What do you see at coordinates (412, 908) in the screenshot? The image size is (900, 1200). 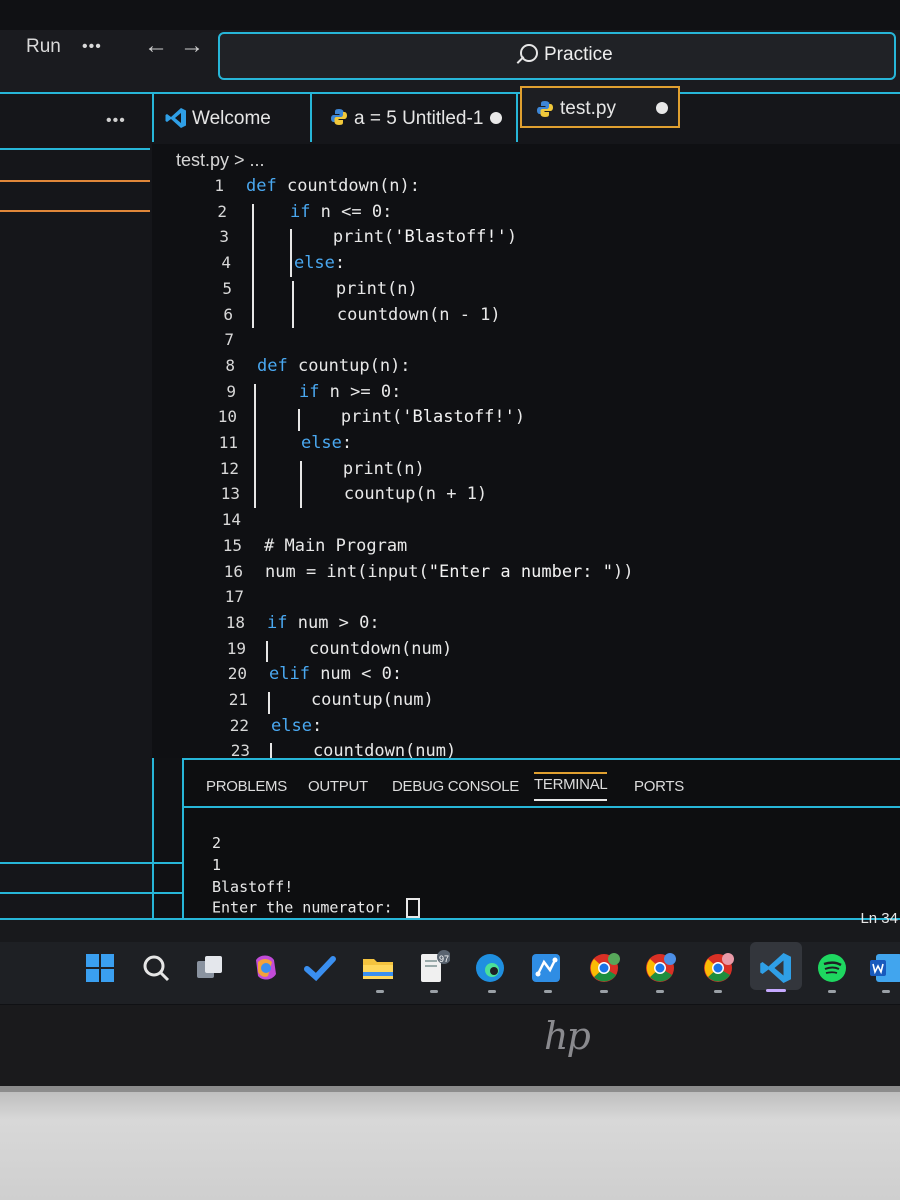 I see `terminal-cursor` at bounding box center [412, 908].